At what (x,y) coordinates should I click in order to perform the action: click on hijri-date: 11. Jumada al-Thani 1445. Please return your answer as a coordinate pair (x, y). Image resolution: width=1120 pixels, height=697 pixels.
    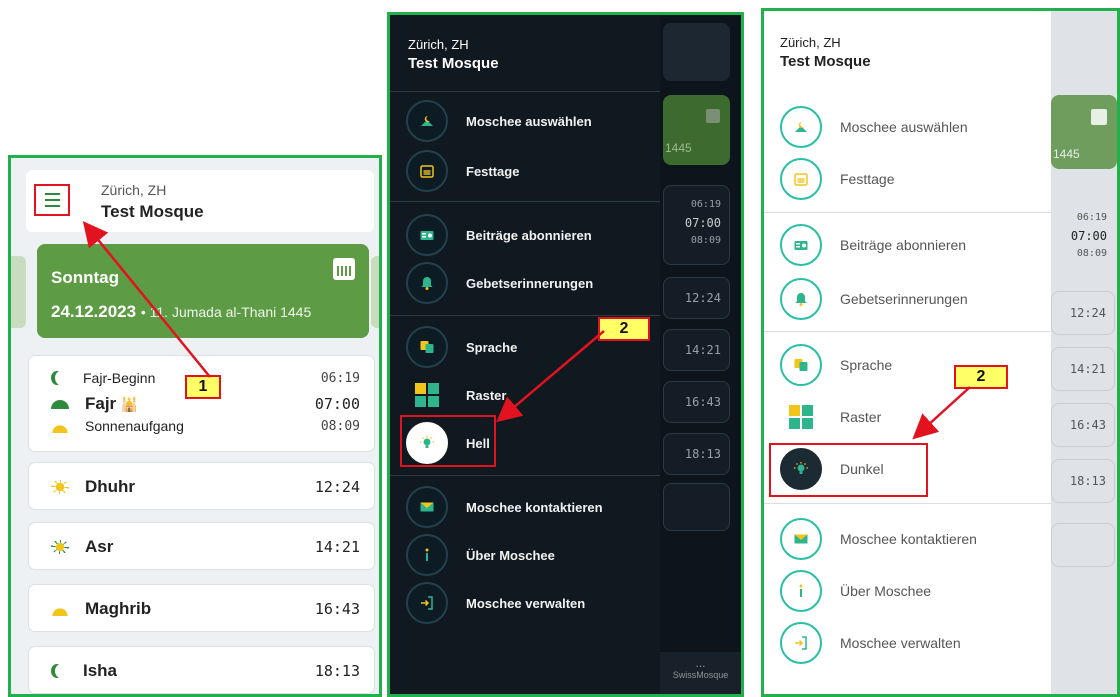
    Looking at the image, I should click on (230, 312).